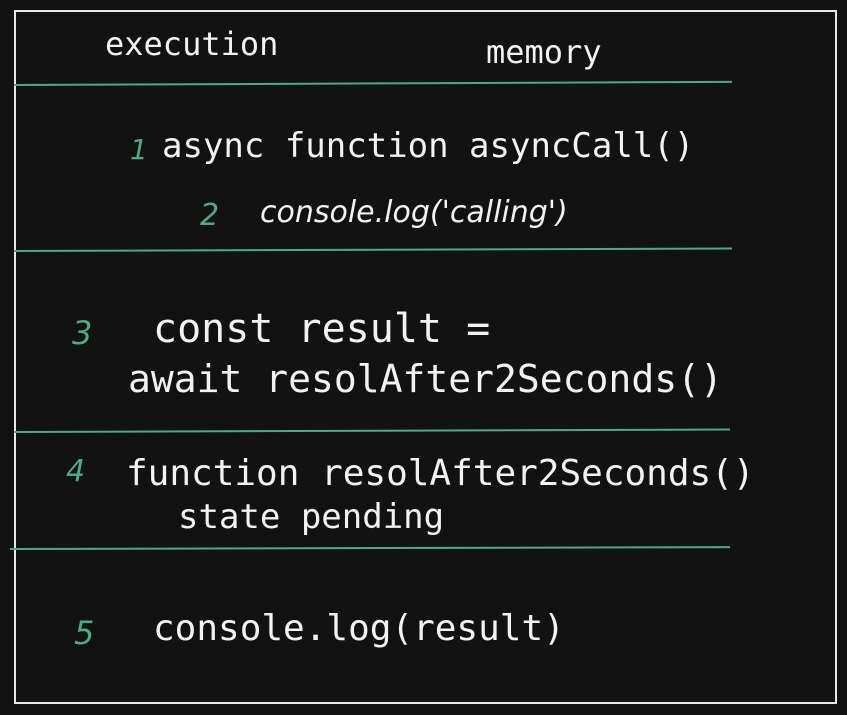 The image size is (847, 715). What do you see at coordinates (76, 471) in the screenshot?
I see `step-number-4: 4` at bounding box center [76, 471].